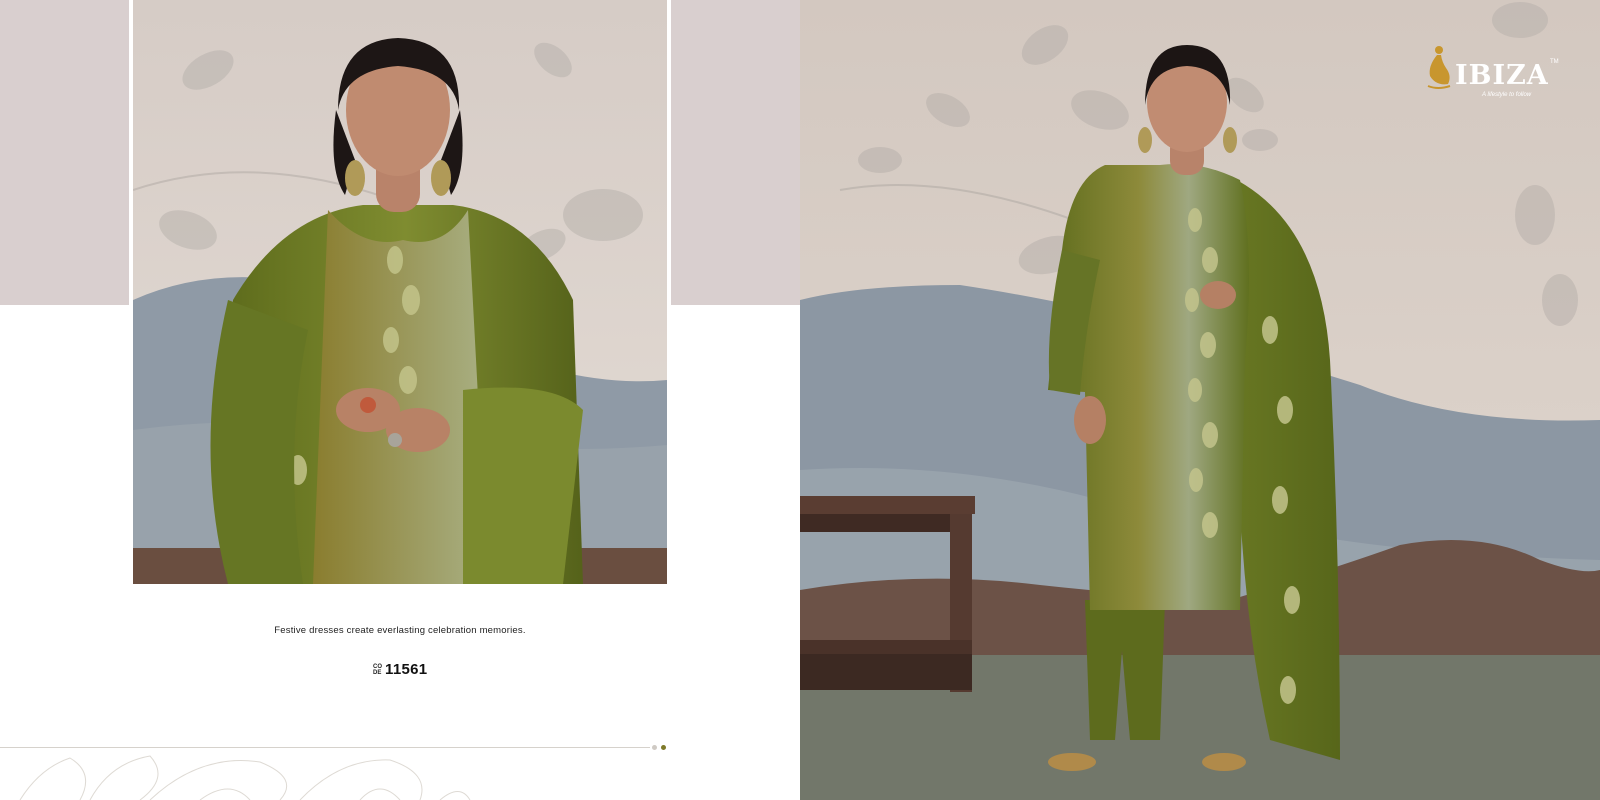 Image resolution: width=1600 pixels, height=800 pixels. Describe the element at coordinates (735, 152) in the screenshot. I see `decor-band-right` at that location.